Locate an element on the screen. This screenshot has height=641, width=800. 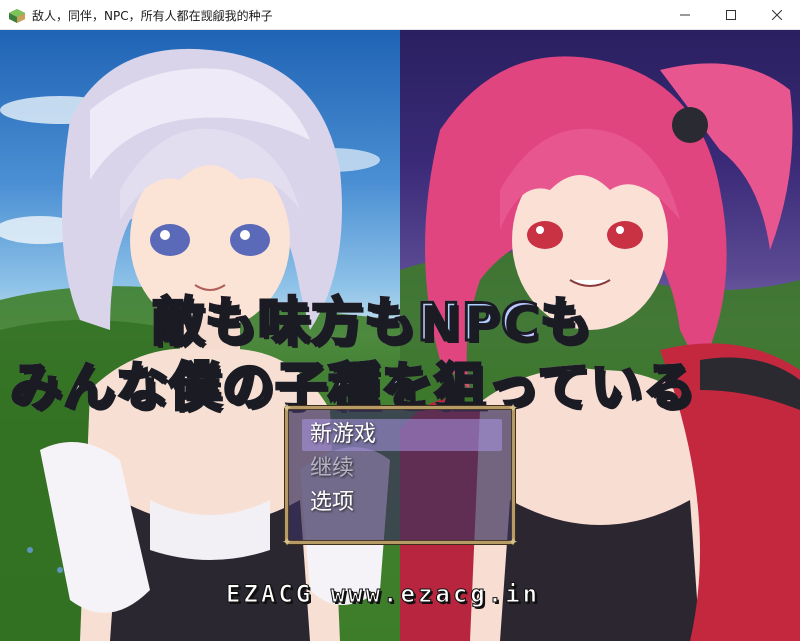
app-icon is located at coordinates (17, 15).